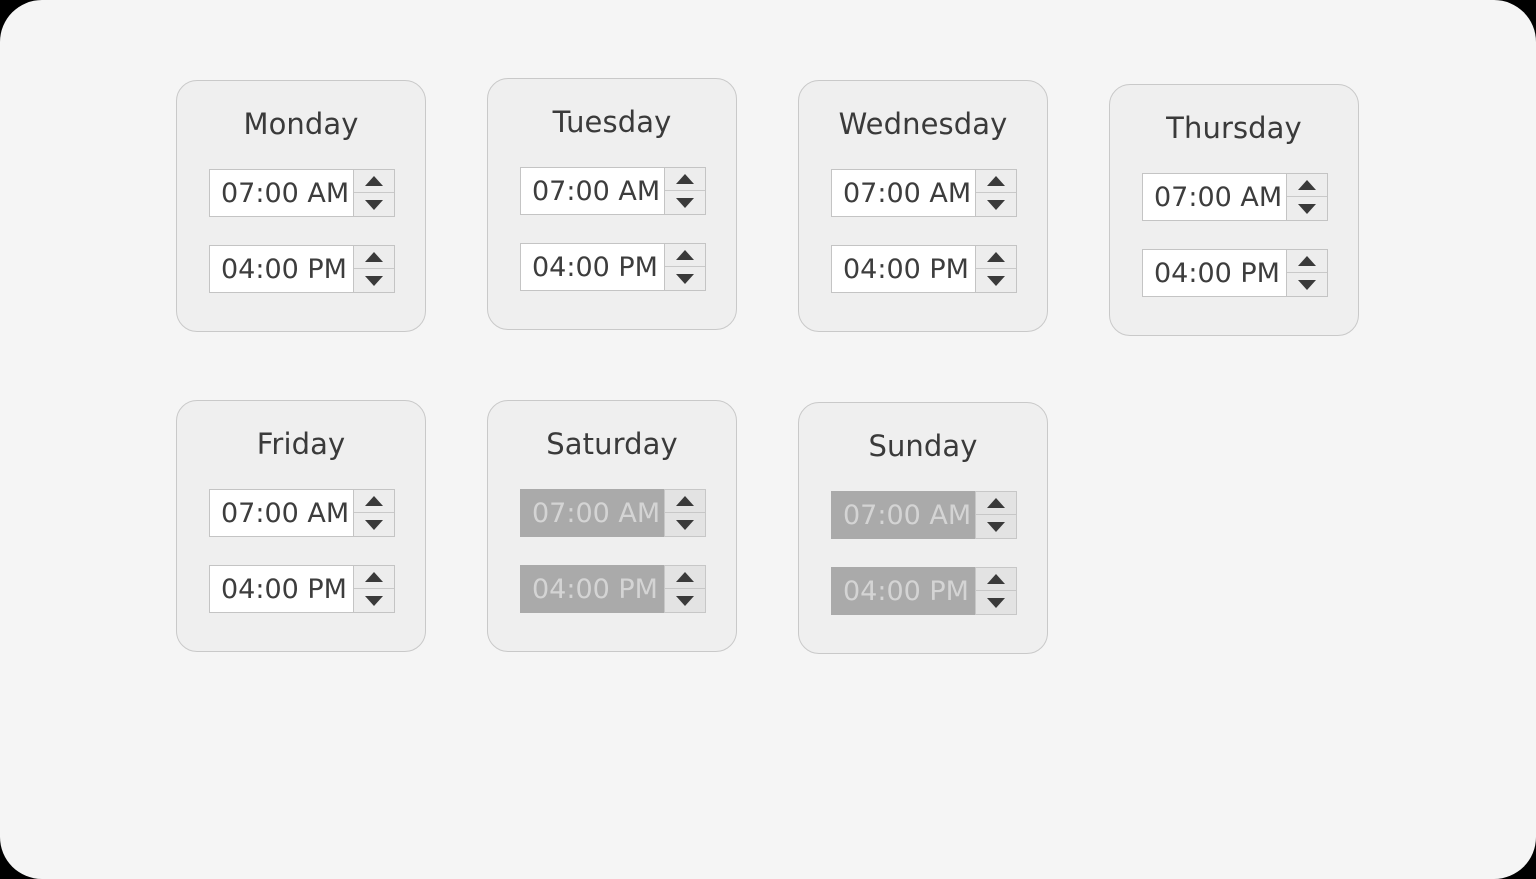 The height and width of the screenshot is (879, 1536). Describe the element at coordinates (301, 124) in the screenshot. I see `day-card-title: Monday` at that location.